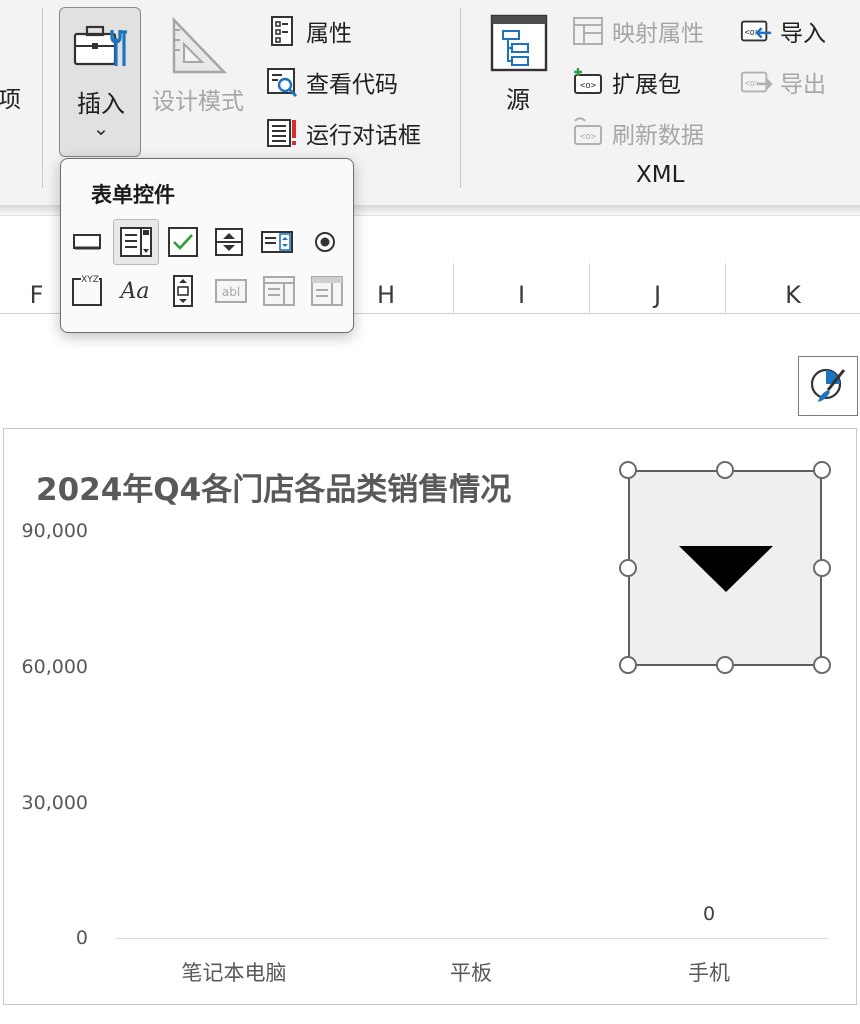 The height and width of the screenshot is (1024, 860). Describe the element at coordinates (519, 45) in the screenshot. I see `xml-source-icon` at that location.